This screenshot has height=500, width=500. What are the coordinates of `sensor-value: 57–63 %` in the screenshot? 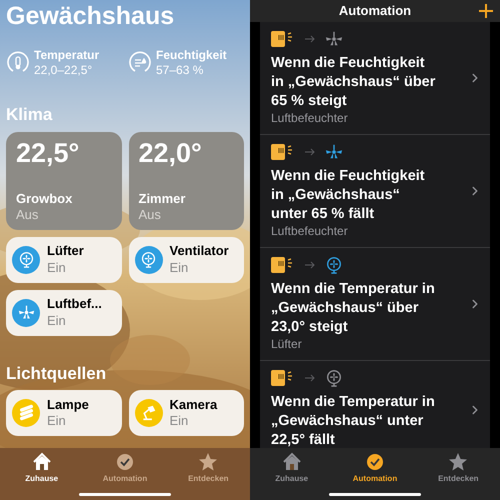 It's located at (180, 70).